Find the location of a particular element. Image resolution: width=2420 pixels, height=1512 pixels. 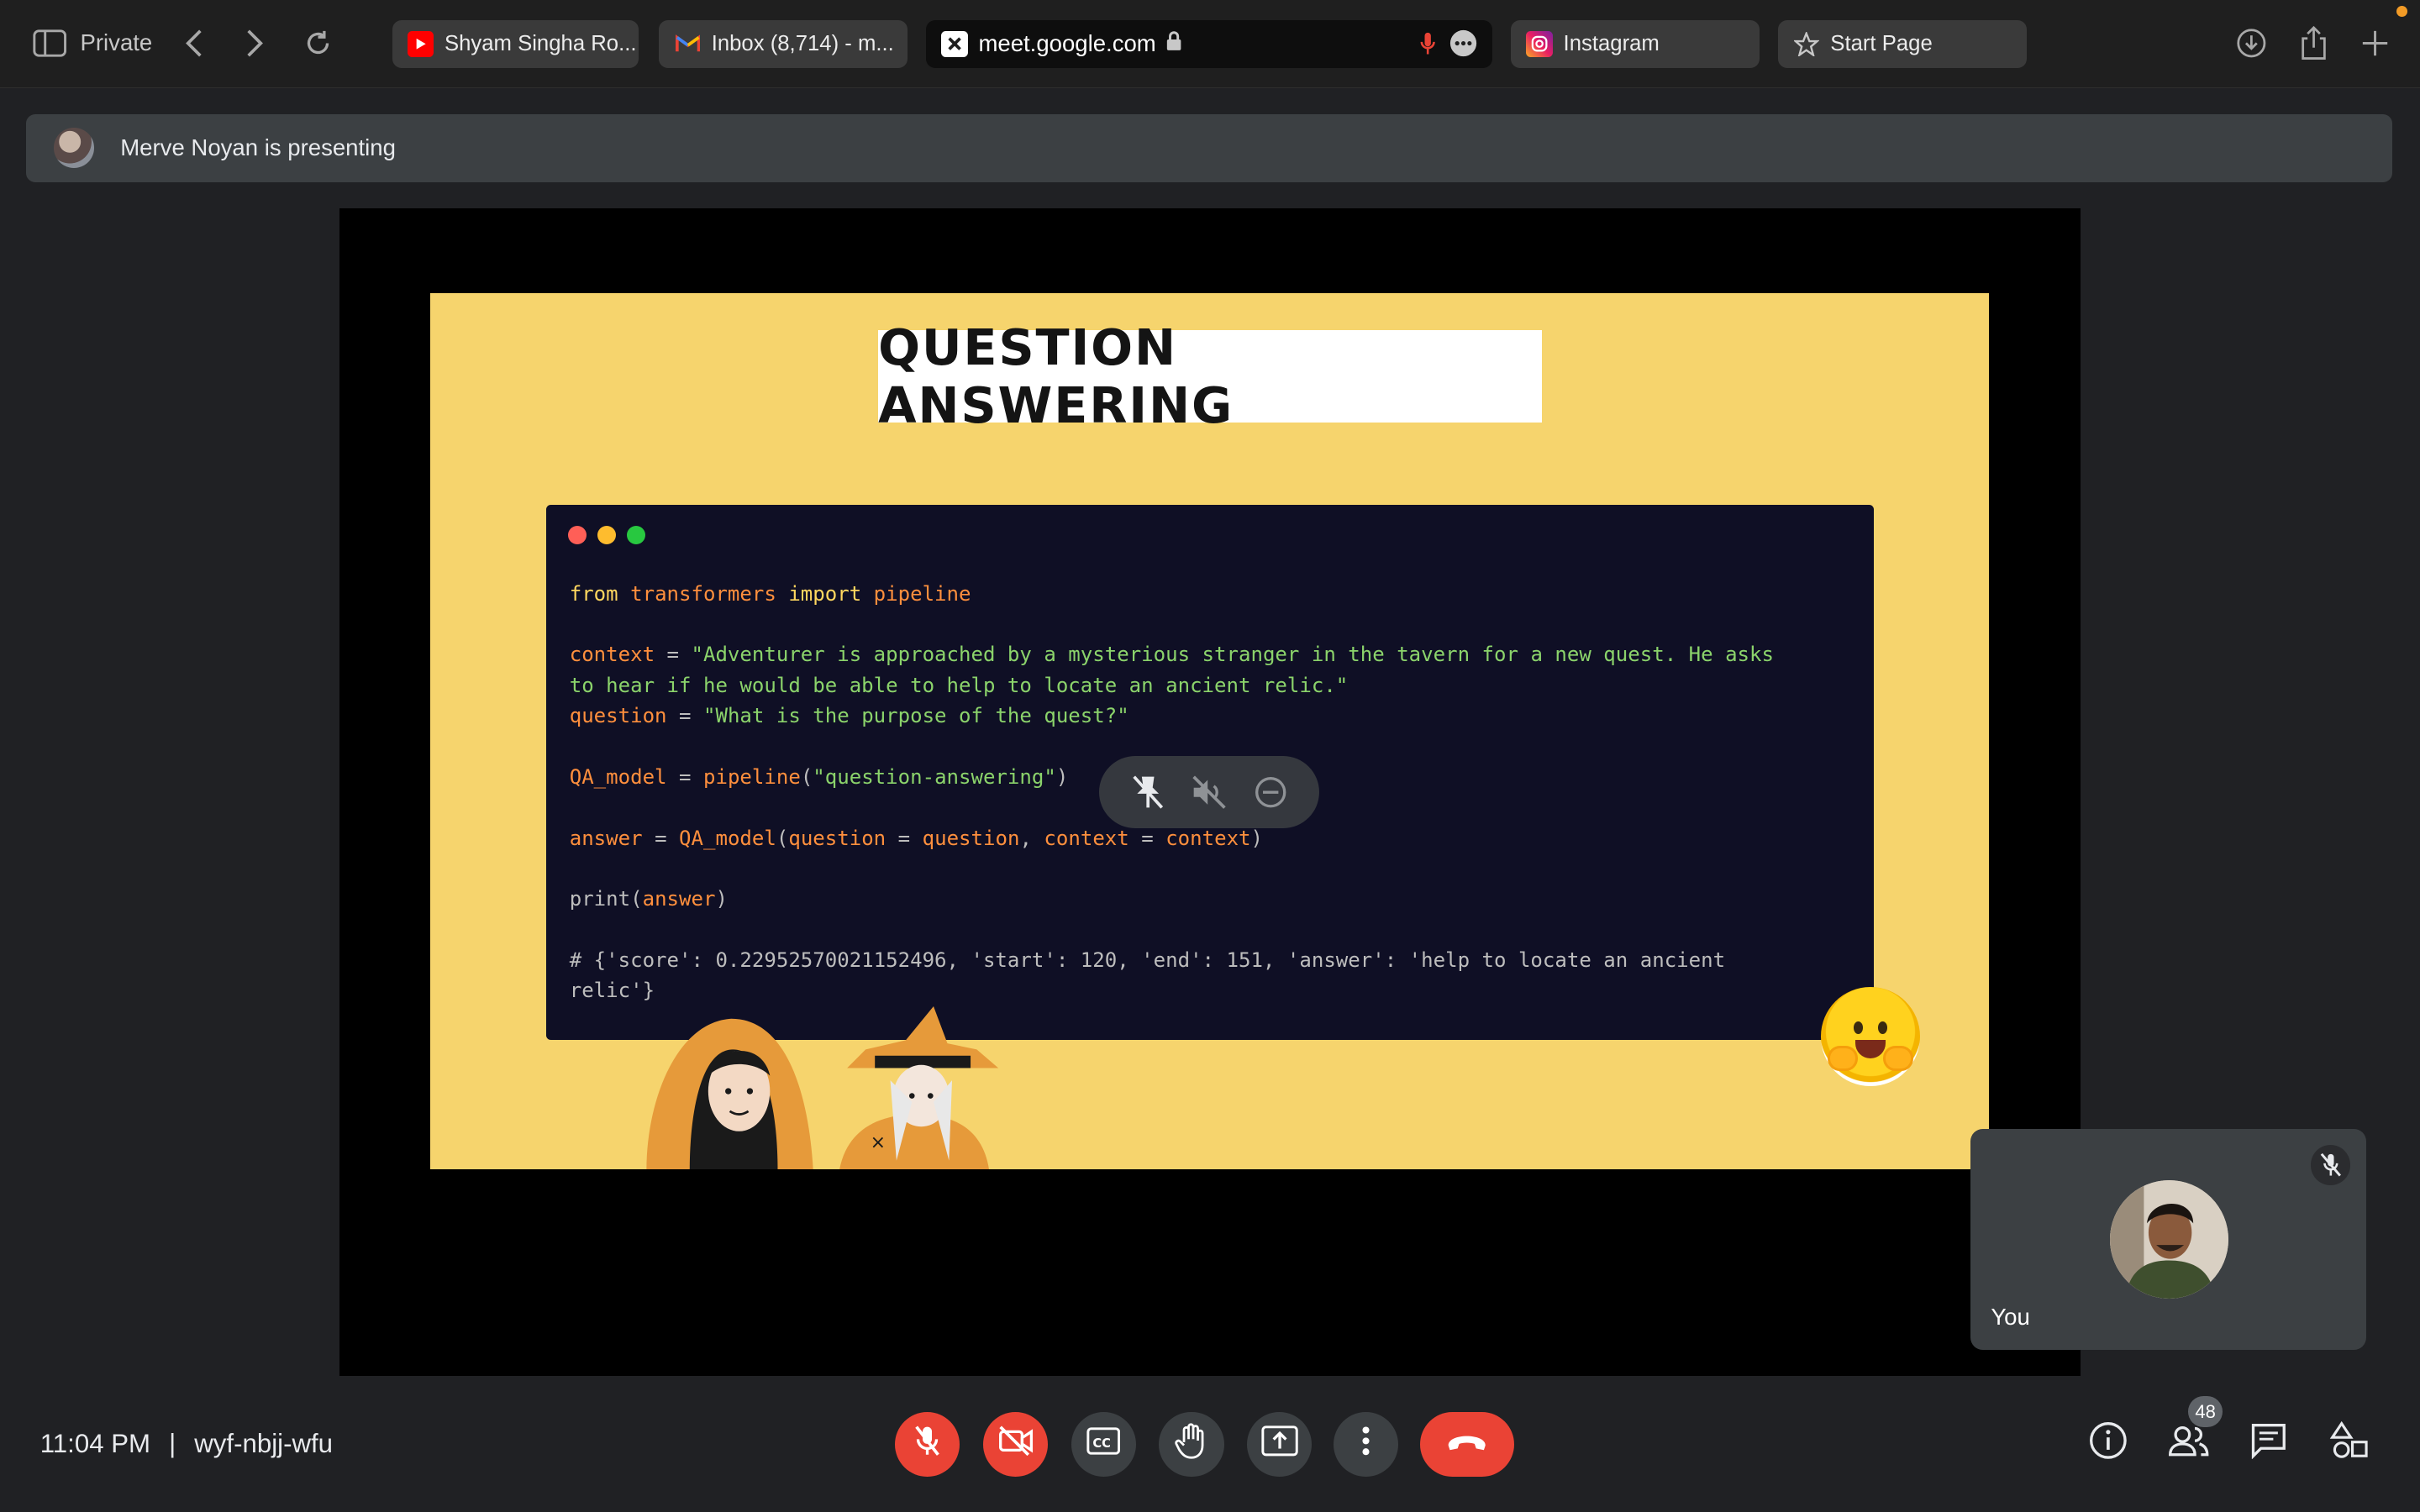

mic-off-icon is located at coordinates (927, 1444).